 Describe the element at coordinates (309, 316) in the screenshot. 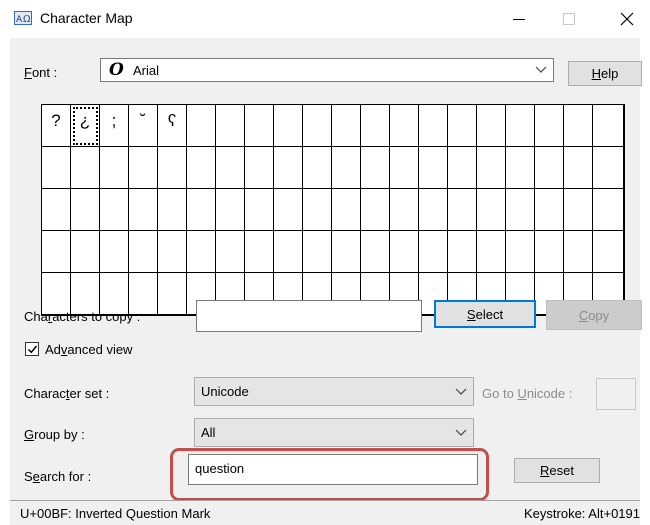

I see `characters-to-copy-input` at that location.